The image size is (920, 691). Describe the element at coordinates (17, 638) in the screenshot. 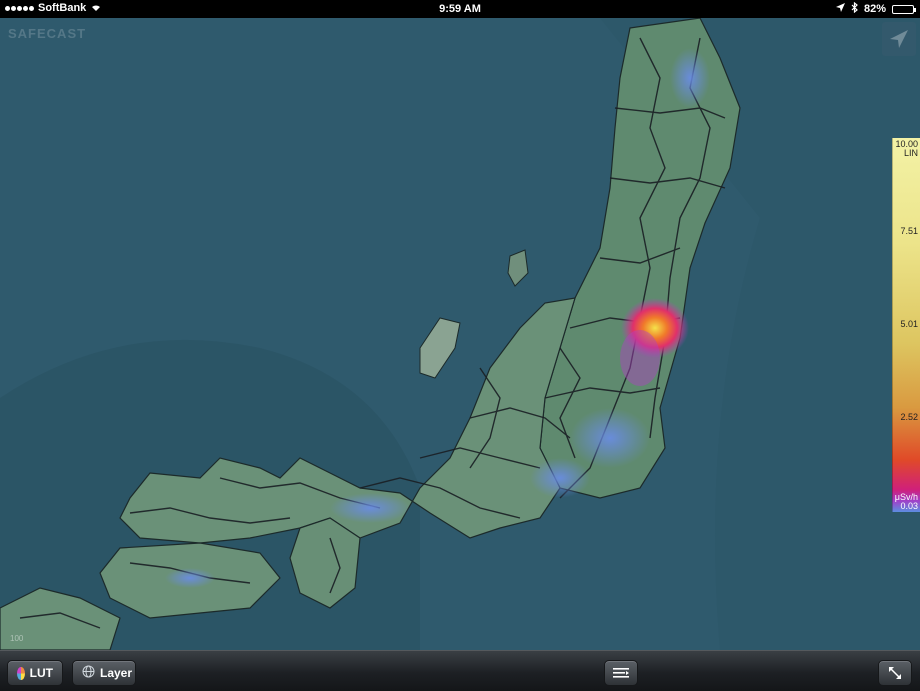

I see `map-scale-label: 100` at that location.